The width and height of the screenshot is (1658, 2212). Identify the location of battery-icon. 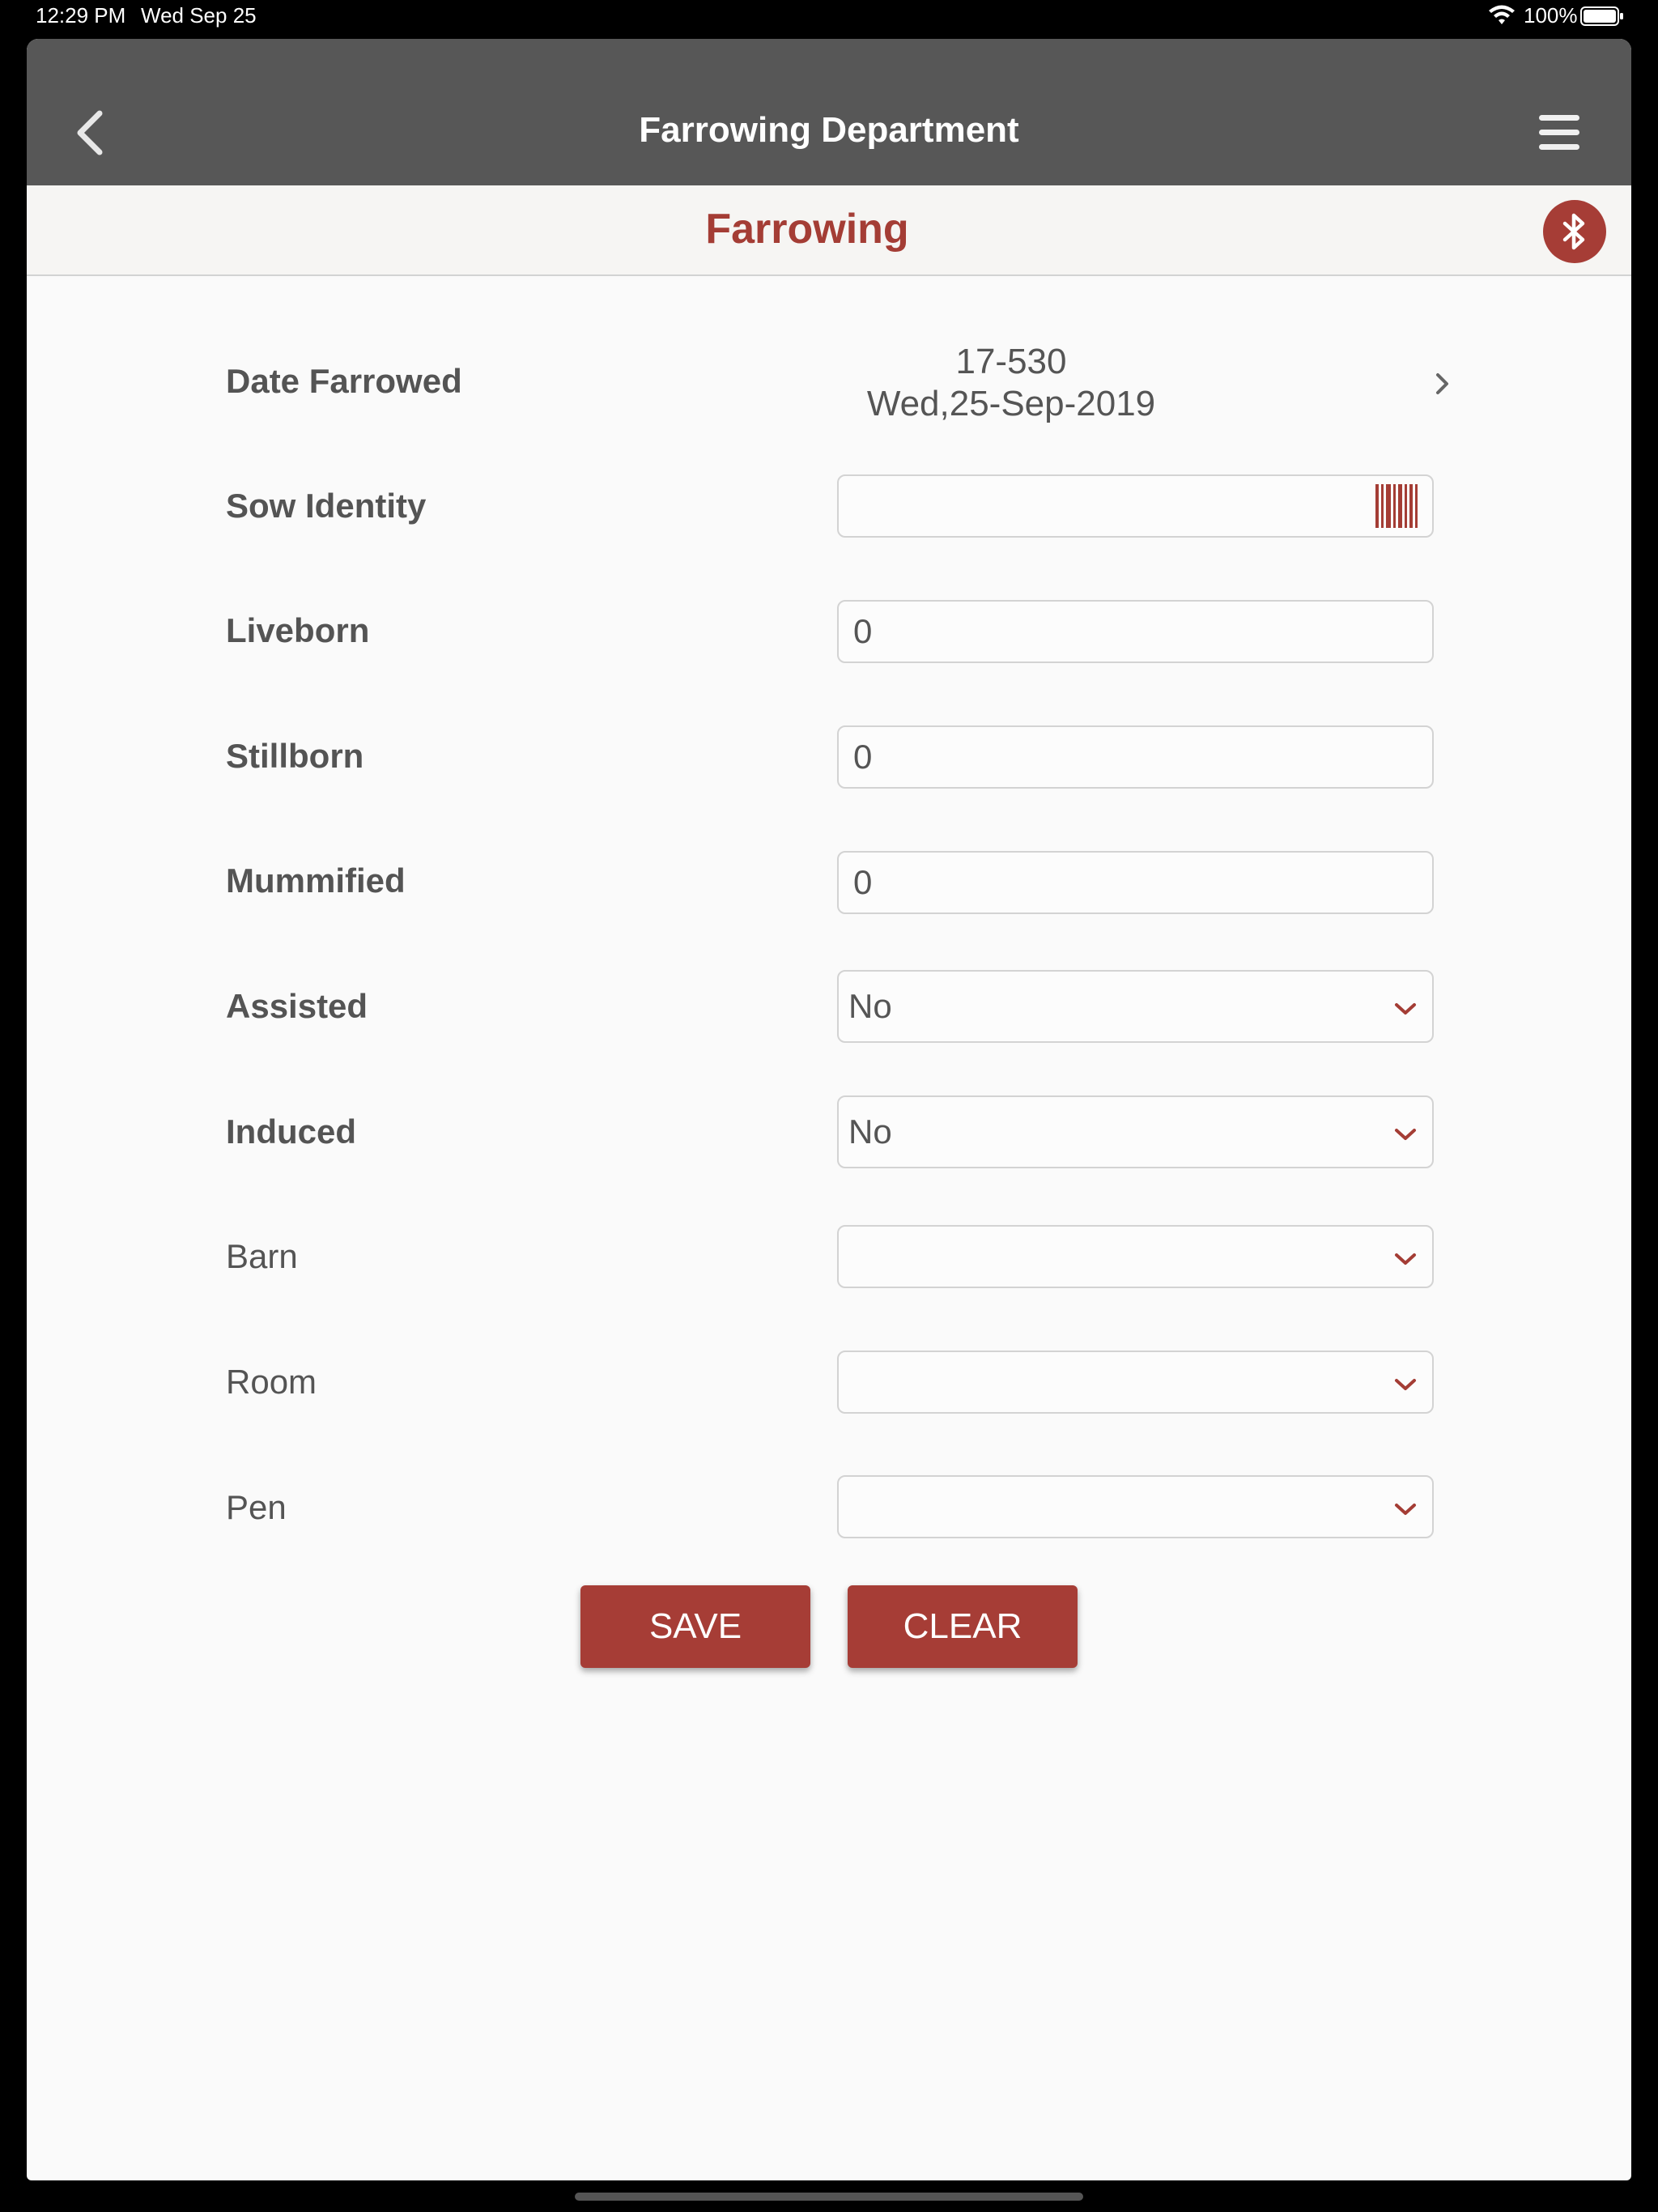
(1601, 16).